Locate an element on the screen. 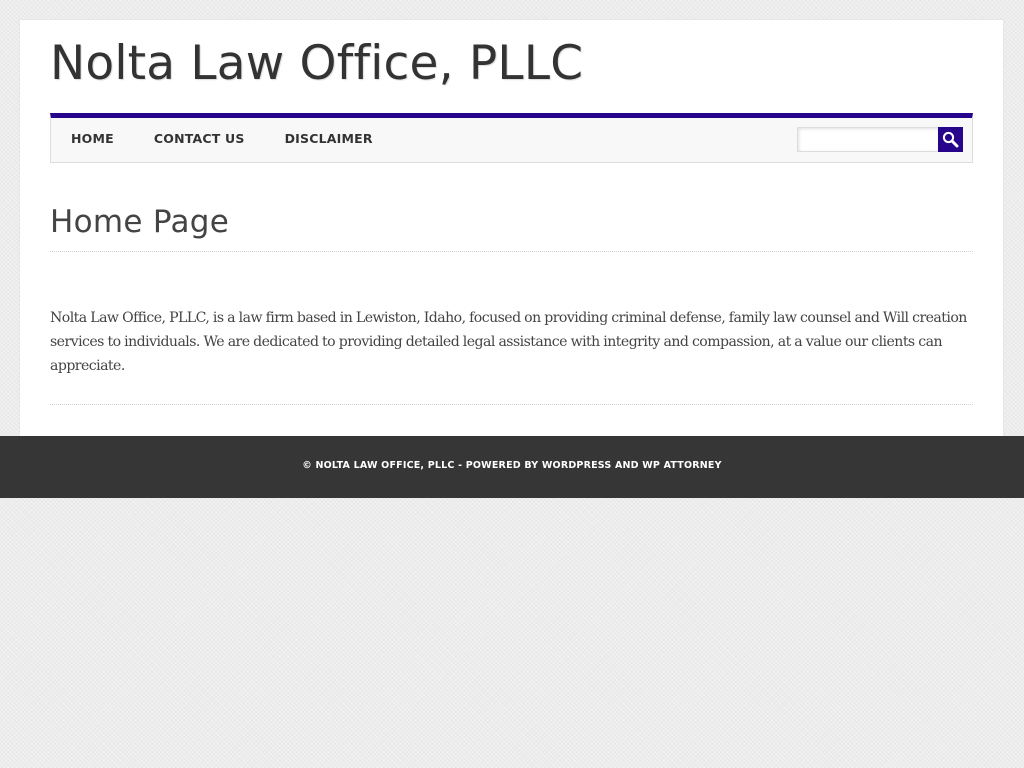 The image size is (1024, 768). nav-item-home: HOME is located at coordinates (92, 140).